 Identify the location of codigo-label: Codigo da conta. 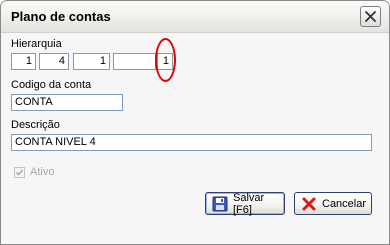
(51, 85).